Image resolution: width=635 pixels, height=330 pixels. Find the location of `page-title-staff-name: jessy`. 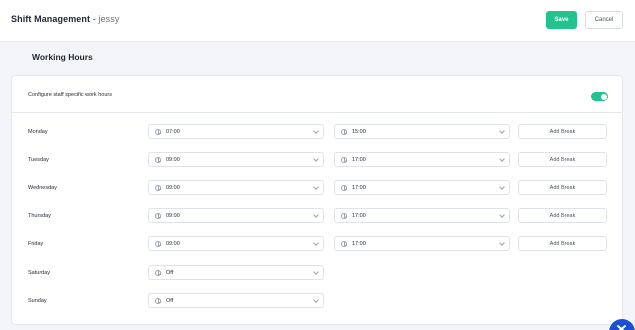

page-title-staff-name: jessy is located at coordinates (109, 19).